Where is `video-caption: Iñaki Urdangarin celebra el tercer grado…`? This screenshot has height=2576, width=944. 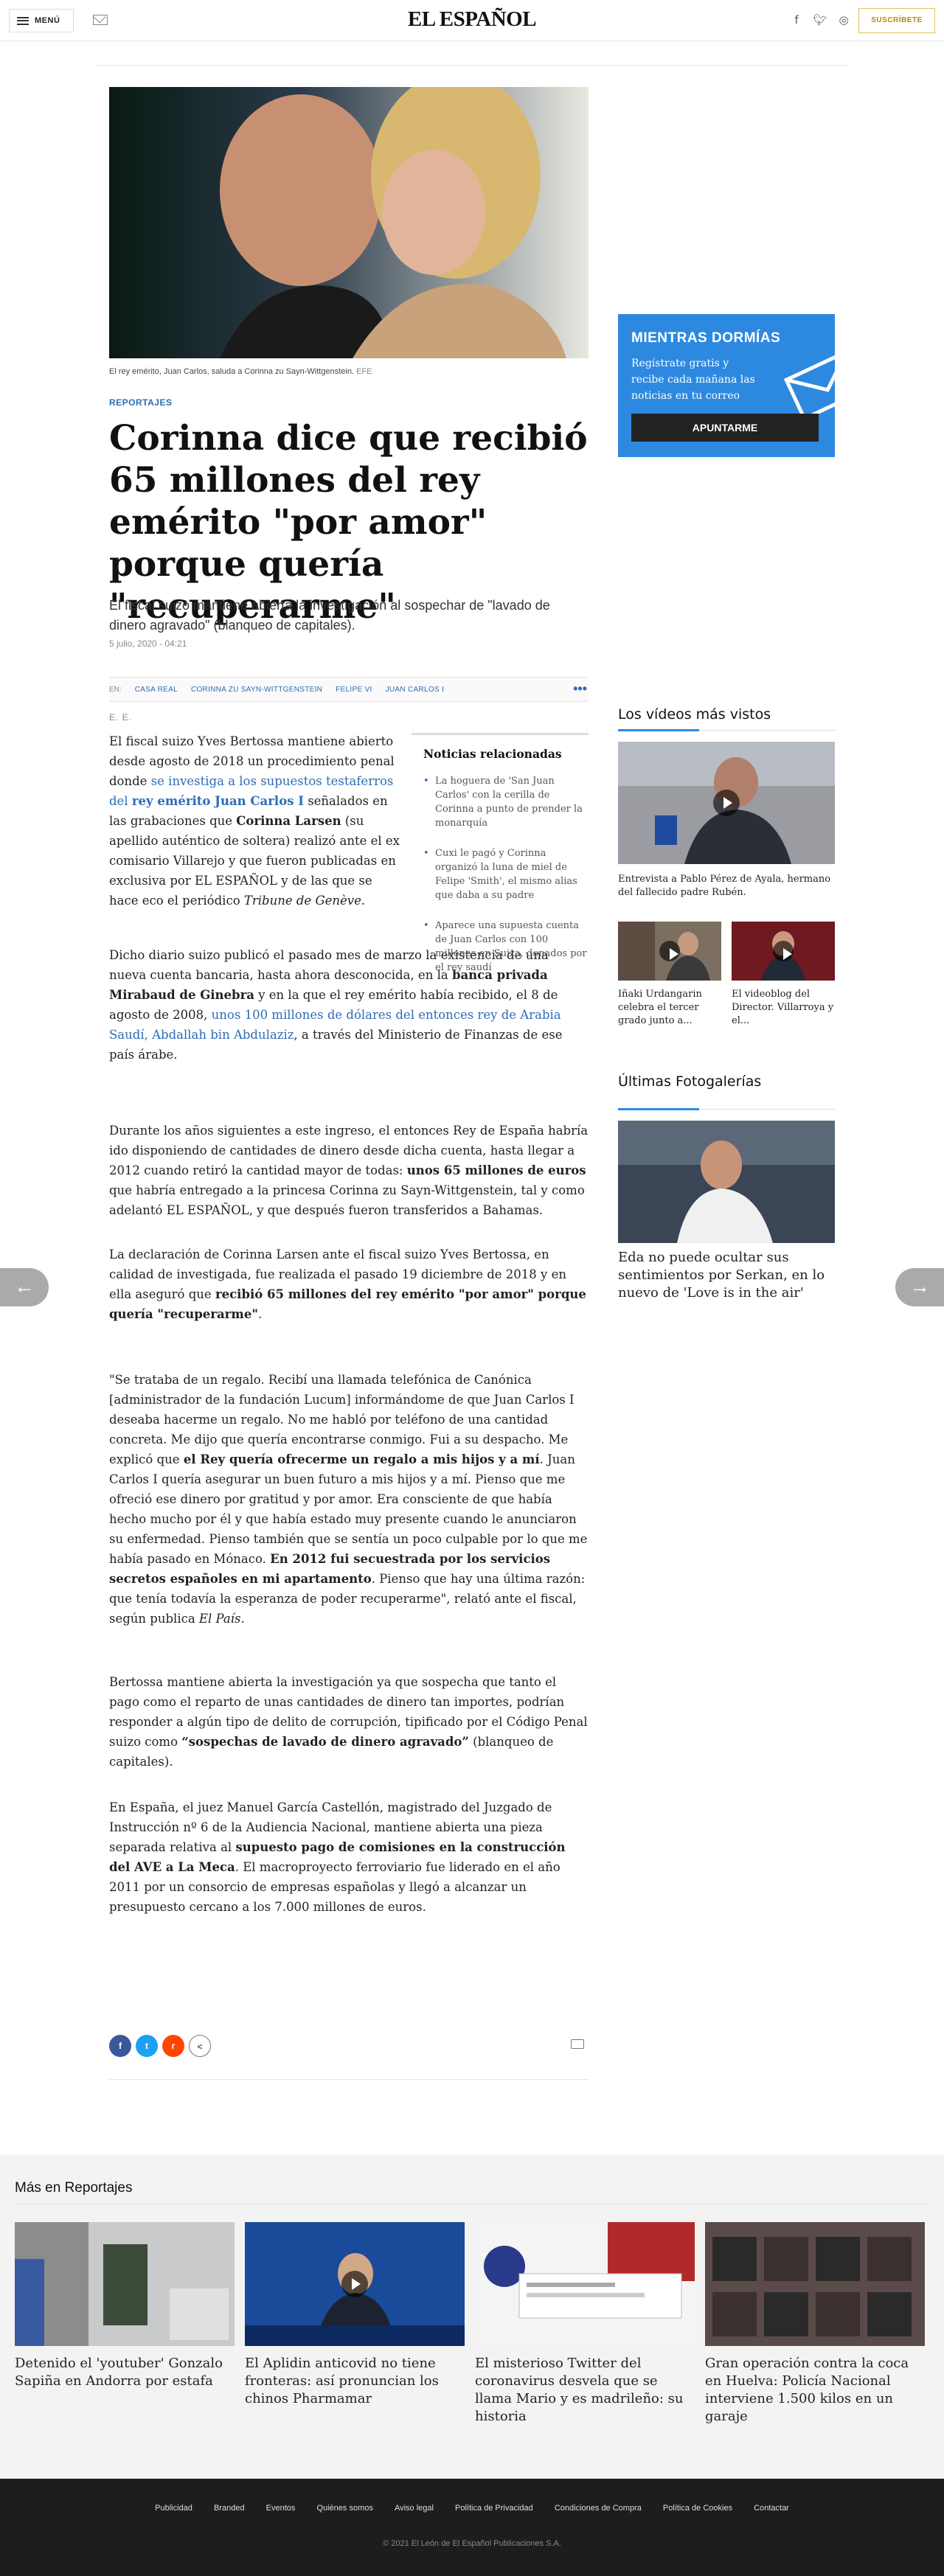
video-caption: Iñaki Urdangarin celebra el tercer grado… is located at coordinates (669, 1008).